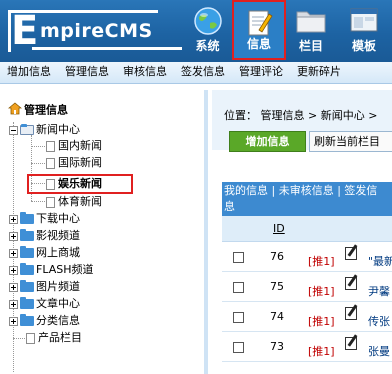 The width and height of the screenshot is (392, 374). What do you see at coordinates (44, 320) in the screenshot?
I see `tree-item-classified-info: 分类信息` at bounding box center [44, 320].